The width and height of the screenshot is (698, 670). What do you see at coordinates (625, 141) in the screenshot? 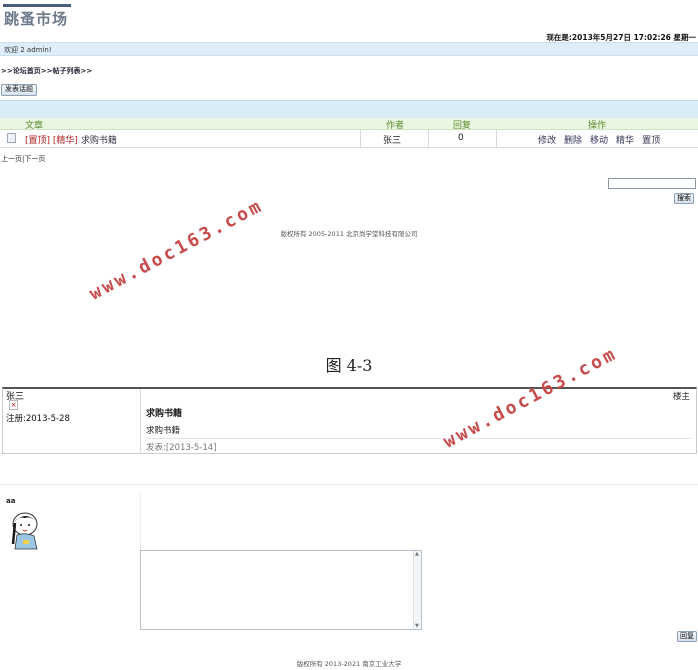
I see `elite-link: 精华` at bounding box center [625, 141].